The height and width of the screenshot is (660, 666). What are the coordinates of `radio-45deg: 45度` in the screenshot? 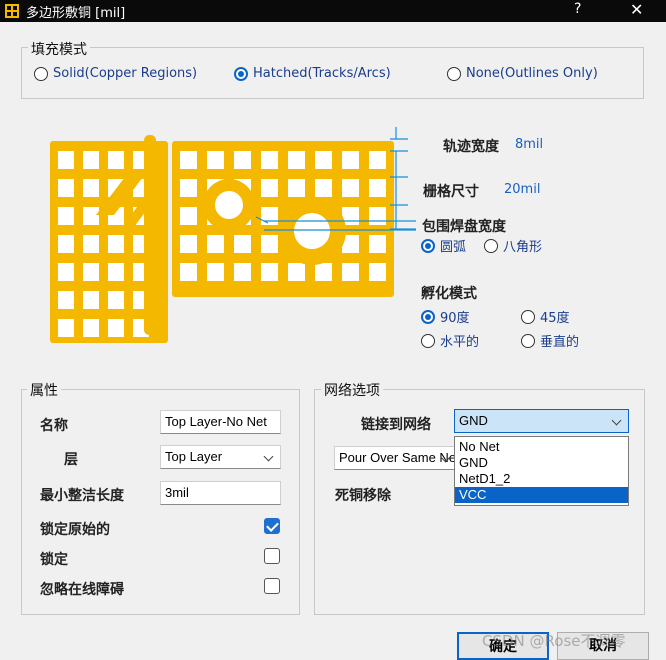 It's located at (545, 316).